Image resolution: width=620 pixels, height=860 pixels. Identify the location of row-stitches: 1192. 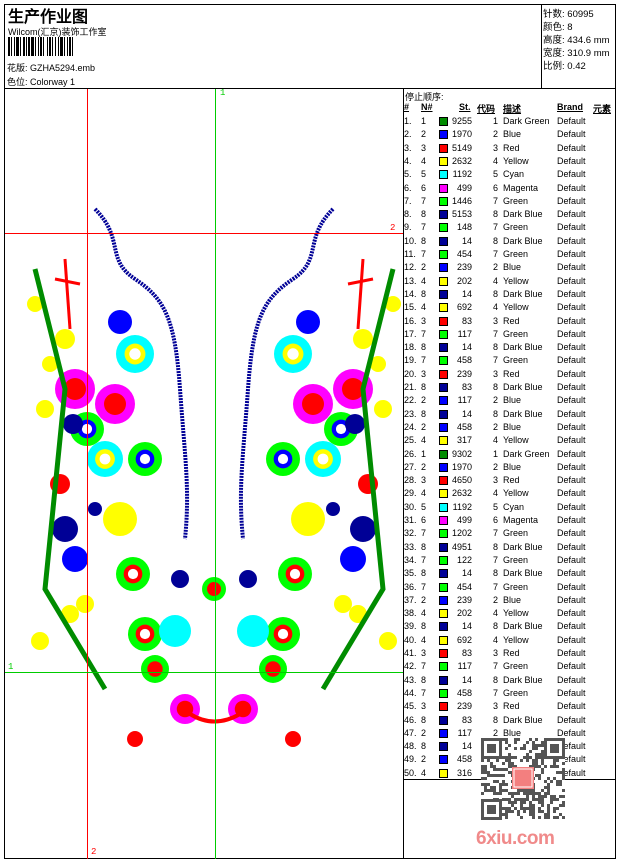
(462, 506).